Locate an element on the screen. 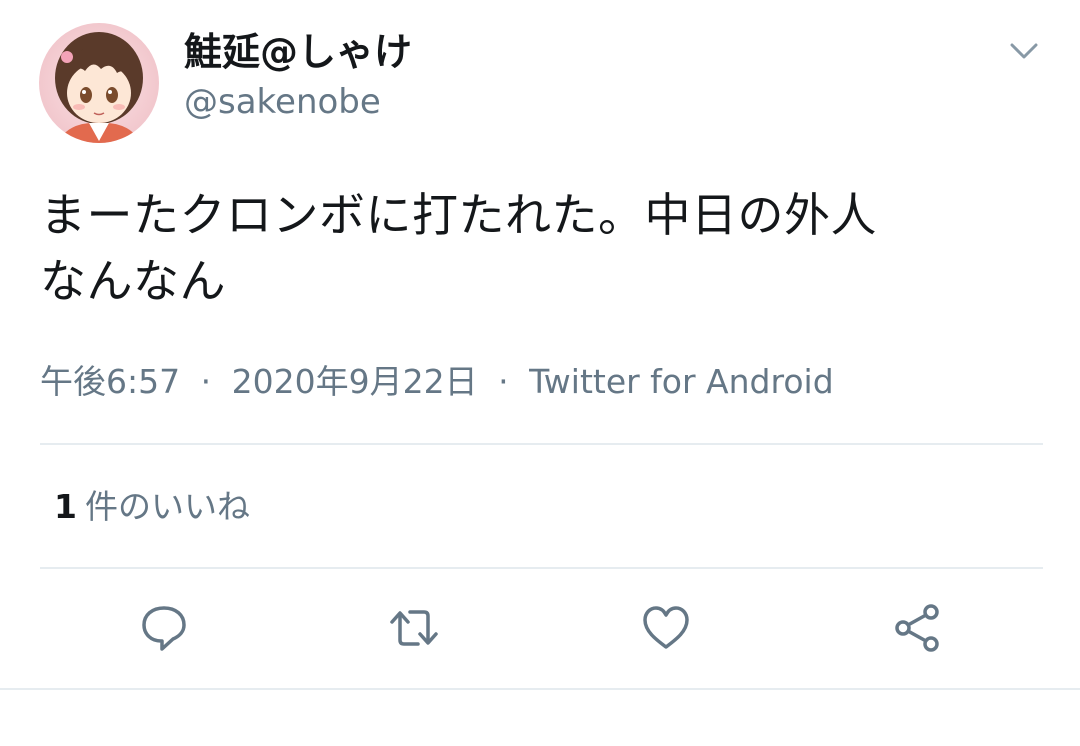 The image size is (1080, 746). avatar-image is located at coordinates (99, 83).